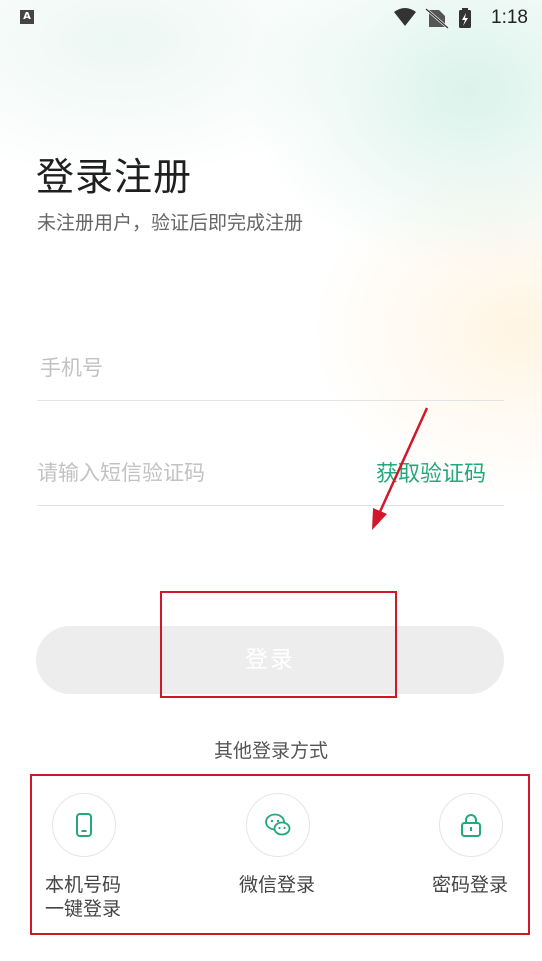  I want to click on one-click-label-line2: 一键登录, so click(82, 909).